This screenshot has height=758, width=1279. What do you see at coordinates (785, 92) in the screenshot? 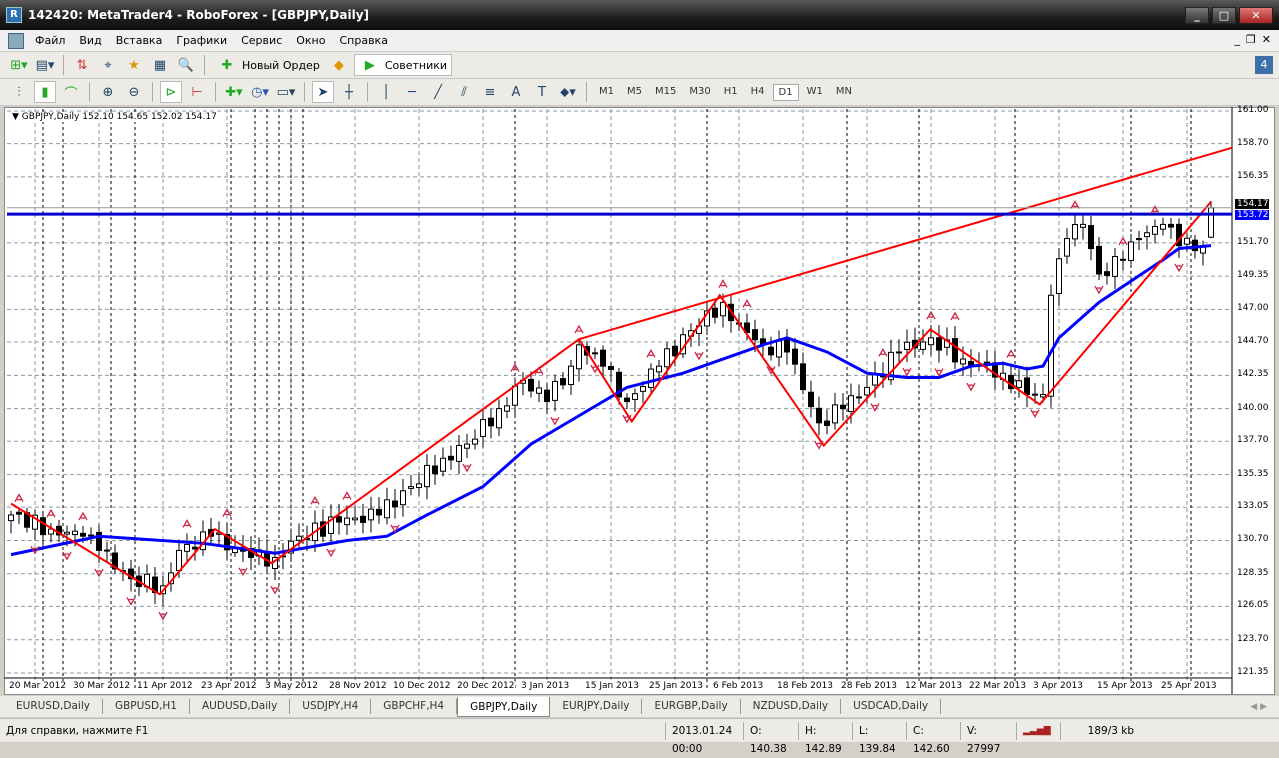
I see `timeframe-d1: D1` at bounding box center [785, 92].